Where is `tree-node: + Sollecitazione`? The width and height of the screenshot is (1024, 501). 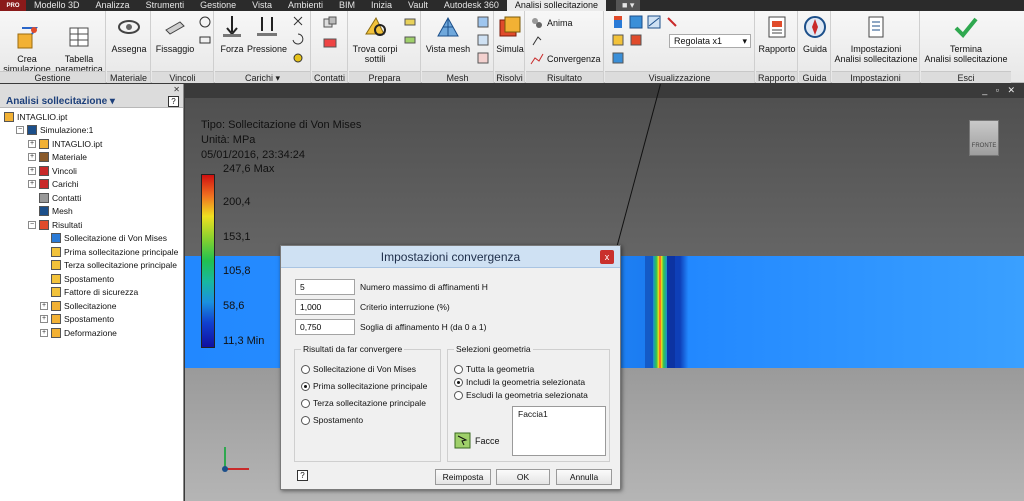 tree-node: + Sollecitazione is located at coordinates (78, 305).